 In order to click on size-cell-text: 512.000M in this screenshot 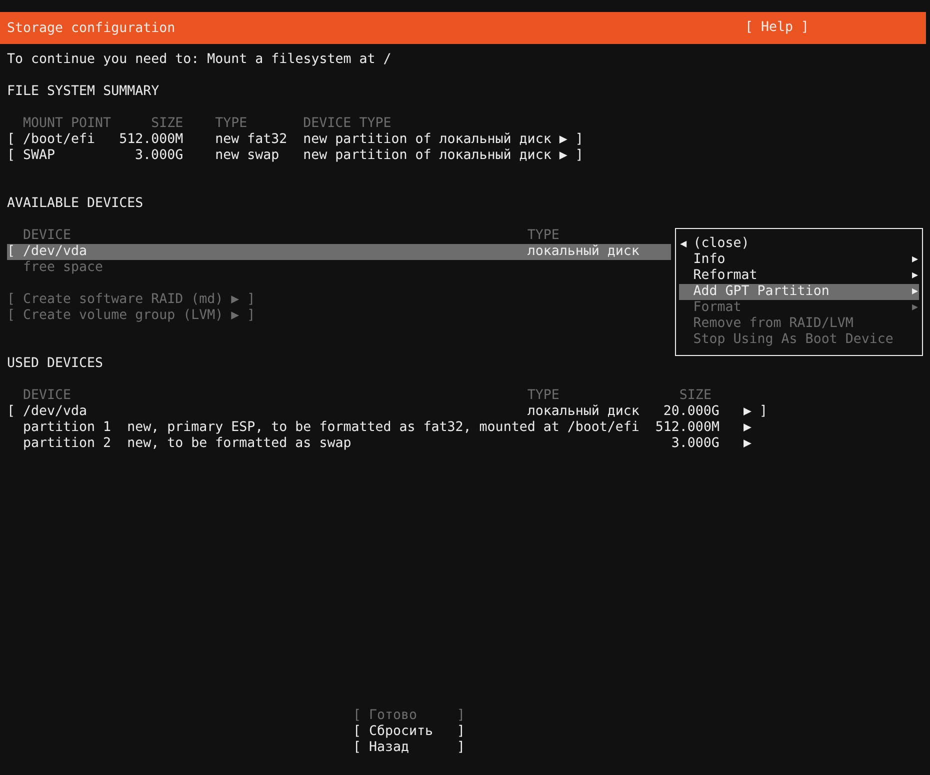, I will do `click(687, 428)`.